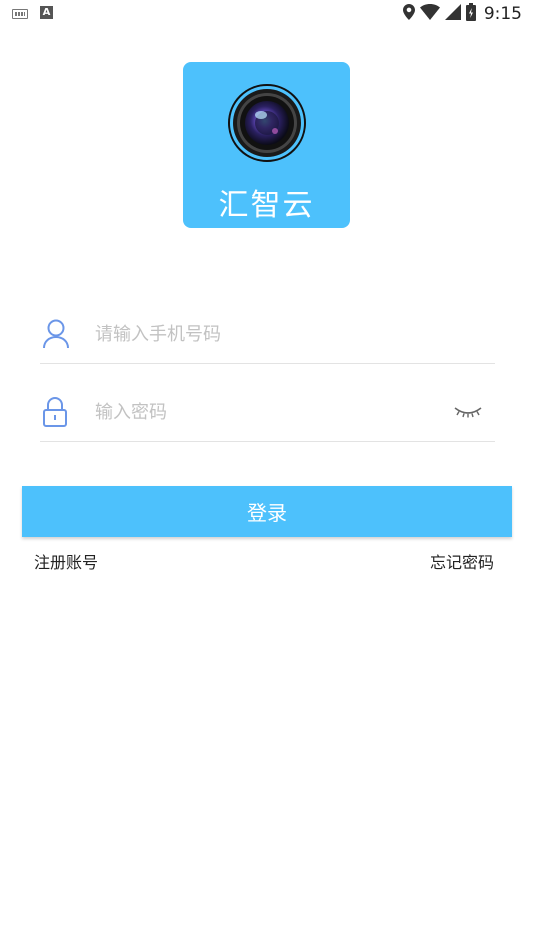  What do you see at coordinates (462, 14) in the screenshot?
I see `status-icons: 9:15` at bounding box center [462, 14].